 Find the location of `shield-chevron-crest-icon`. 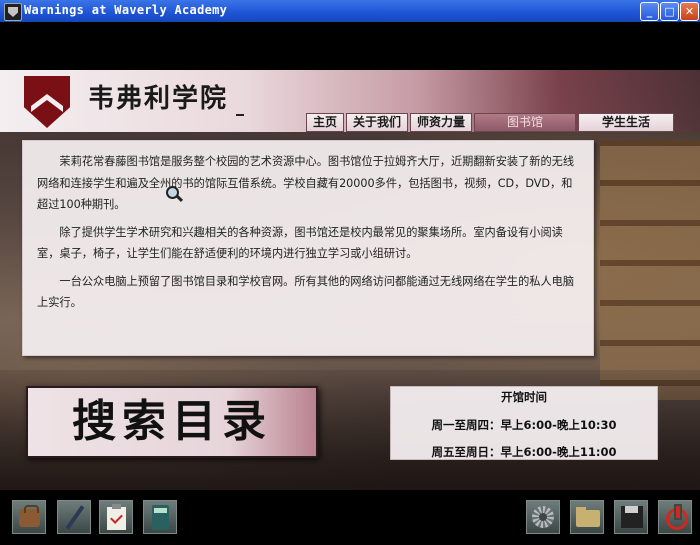

shield-chevron-crest-icon is located at coordinates (47, 102).